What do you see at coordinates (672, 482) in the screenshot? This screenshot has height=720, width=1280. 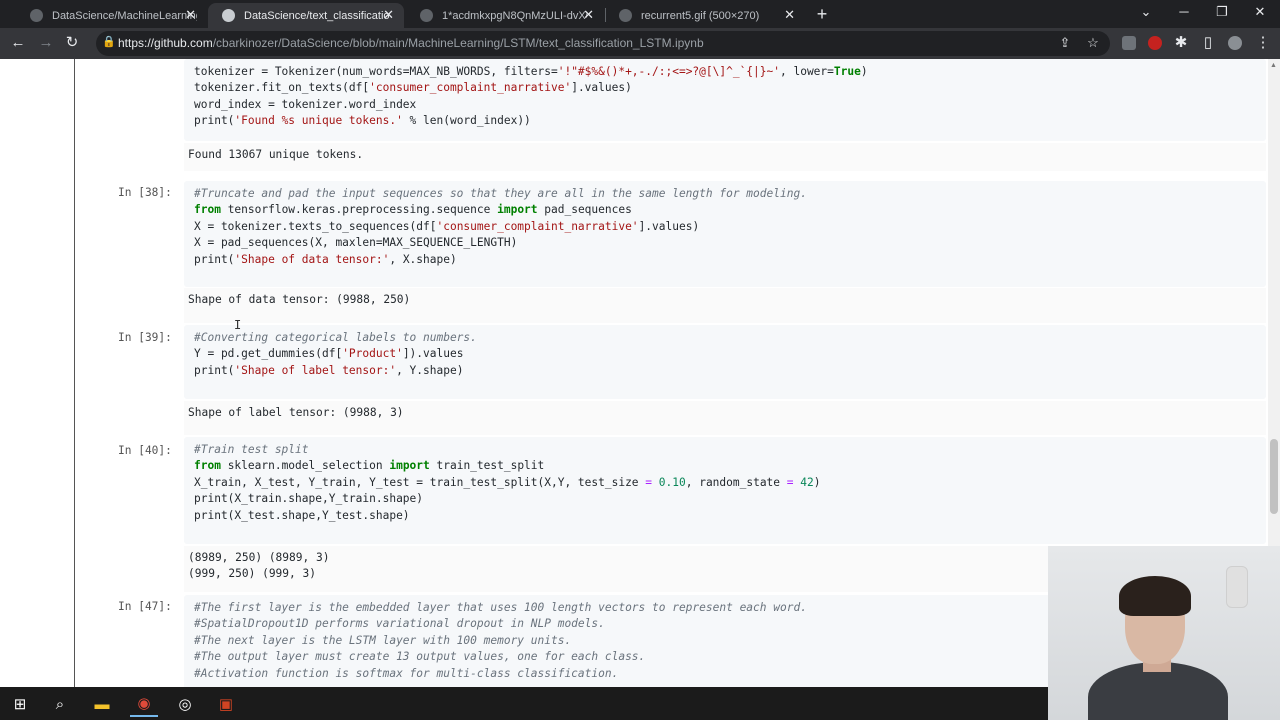 I see `code-token: 0.10` at bounding box center [672, 482].